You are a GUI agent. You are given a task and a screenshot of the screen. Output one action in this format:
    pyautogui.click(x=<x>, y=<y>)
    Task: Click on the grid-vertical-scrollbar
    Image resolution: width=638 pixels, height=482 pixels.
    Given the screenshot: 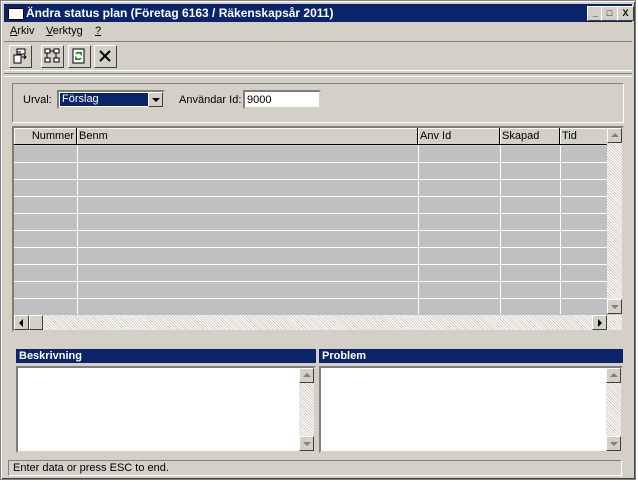 What is the action you would take?
    pyautogui.click(x=614, y=221)
    